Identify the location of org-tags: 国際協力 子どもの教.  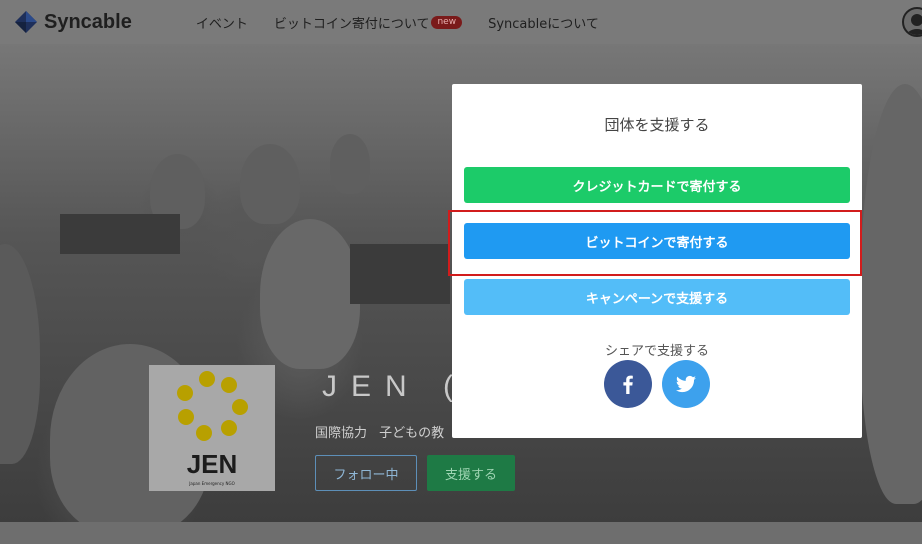
(383, 431).